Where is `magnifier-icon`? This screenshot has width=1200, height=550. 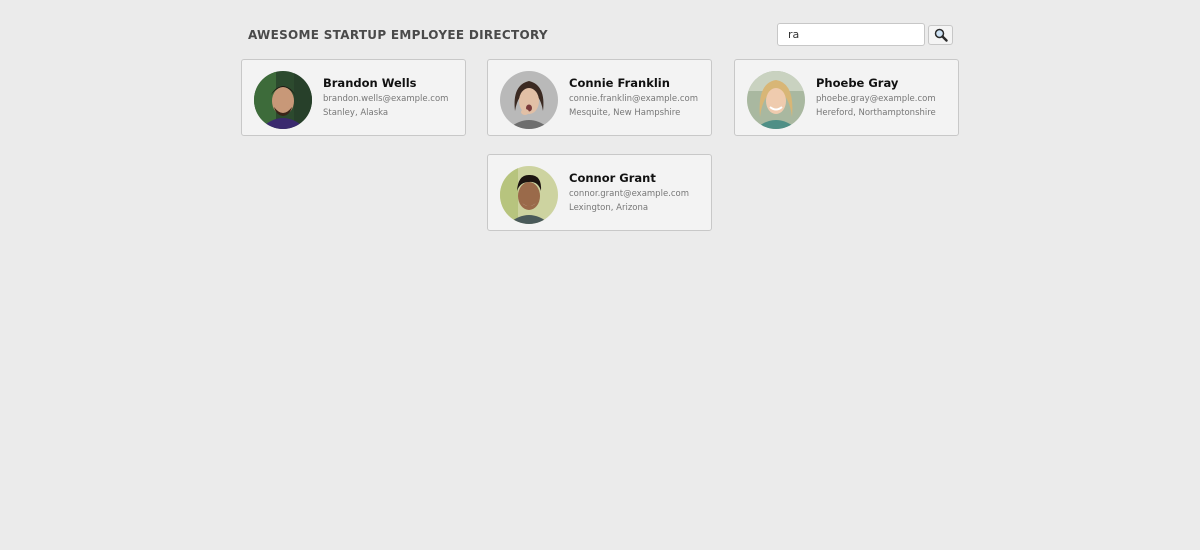 magnifier-icon is located at coordinates (941, 35).